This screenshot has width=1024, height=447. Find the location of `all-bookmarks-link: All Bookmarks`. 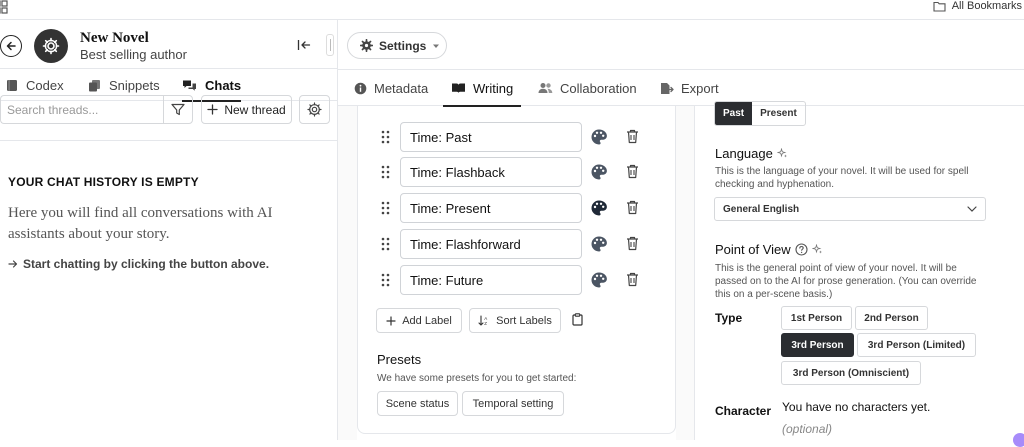

all-bookmarks-link: All Bookmarks is located at coordinates (978, 6).